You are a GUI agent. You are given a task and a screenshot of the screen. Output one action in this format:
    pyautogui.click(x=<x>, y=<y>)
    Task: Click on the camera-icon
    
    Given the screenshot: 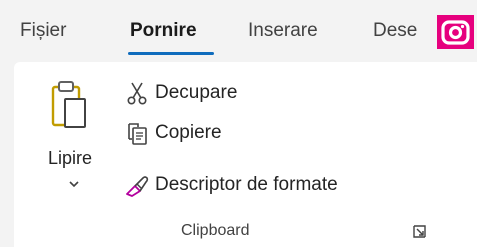 What is the action you would take?
    pyautogui.click(x=455, y=32)
    